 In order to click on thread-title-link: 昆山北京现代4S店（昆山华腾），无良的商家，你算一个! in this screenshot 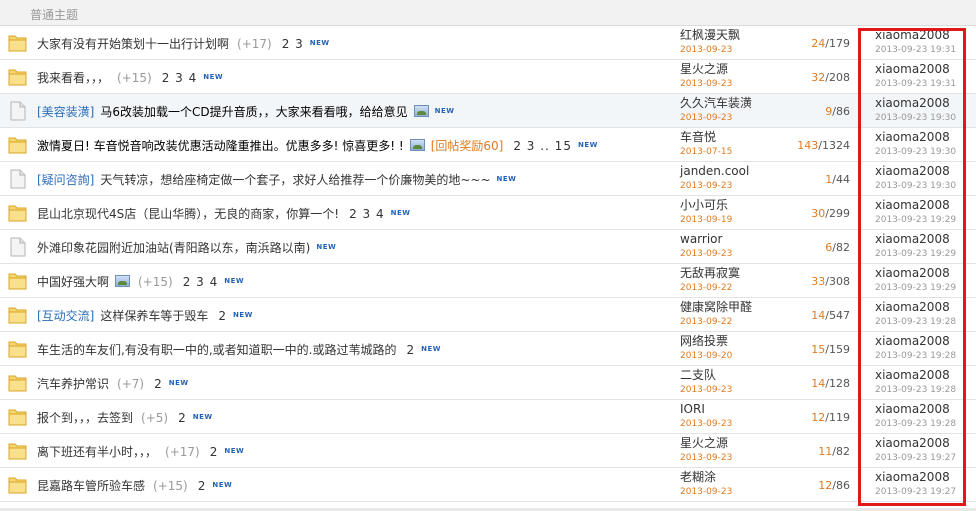, I will do `click(188, 214)`.